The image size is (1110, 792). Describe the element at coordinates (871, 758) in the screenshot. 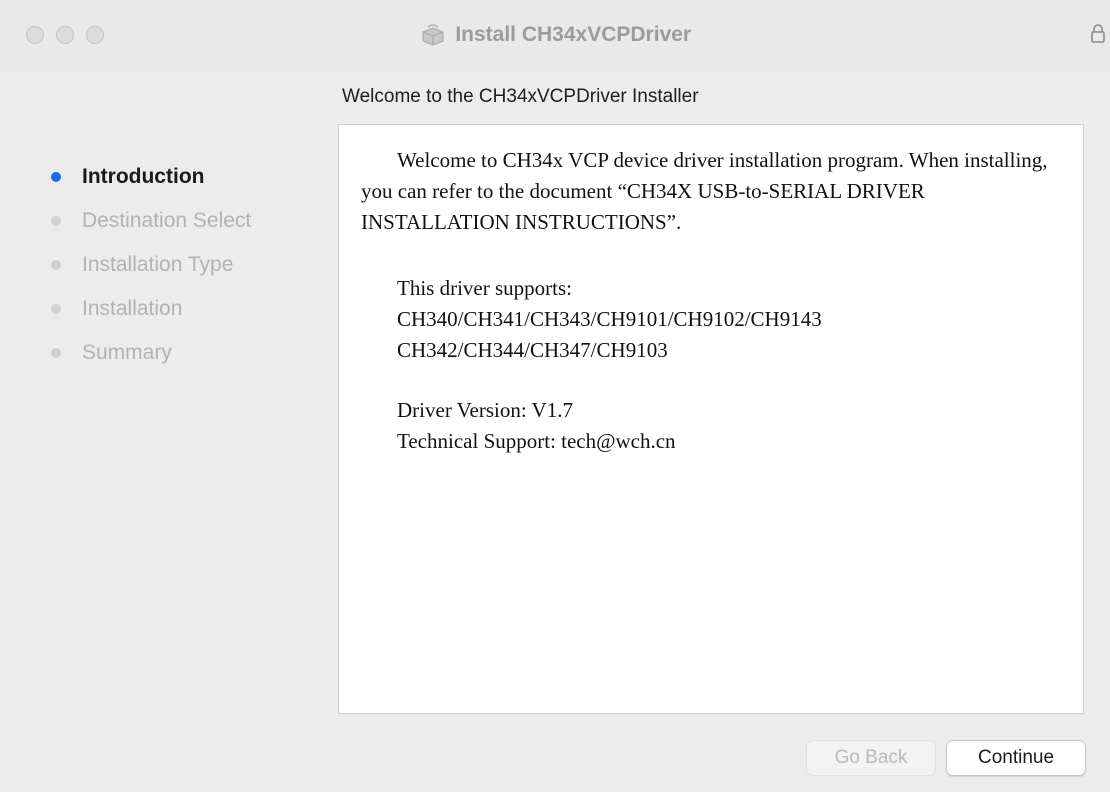

I see `go-back-button: Go Back` at that location.